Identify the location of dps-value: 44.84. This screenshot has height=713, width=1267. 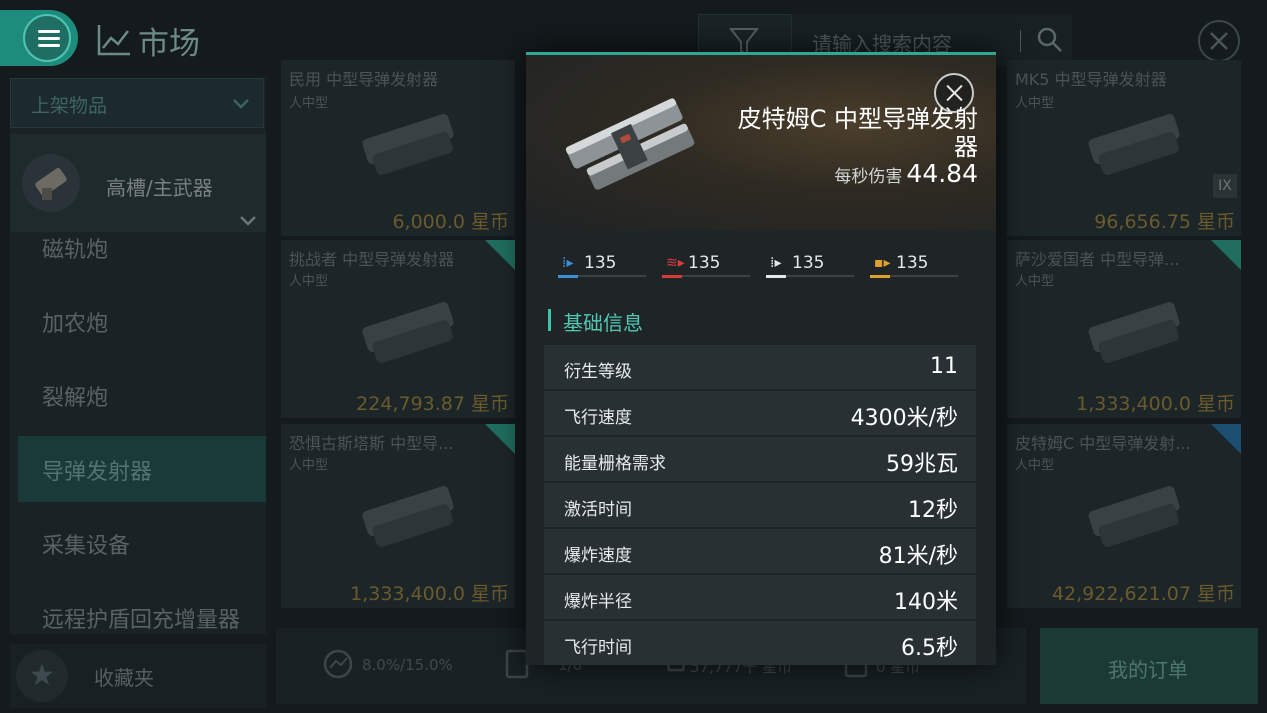
(942, 173).